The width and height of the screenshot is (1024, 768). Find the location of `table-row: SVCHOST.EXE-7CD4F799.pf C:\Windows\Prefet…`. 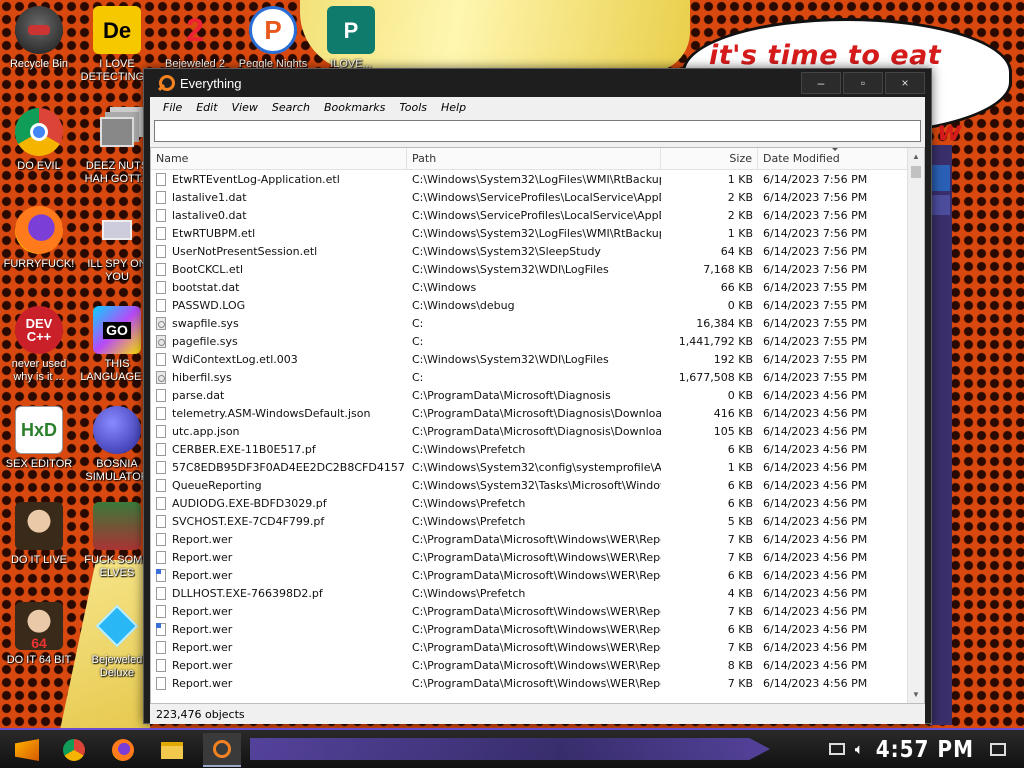

table-row: SVCHOST.EXE-7CD4F799.pf C:\Windows\Prefet… is located at coordinates (529, 521).